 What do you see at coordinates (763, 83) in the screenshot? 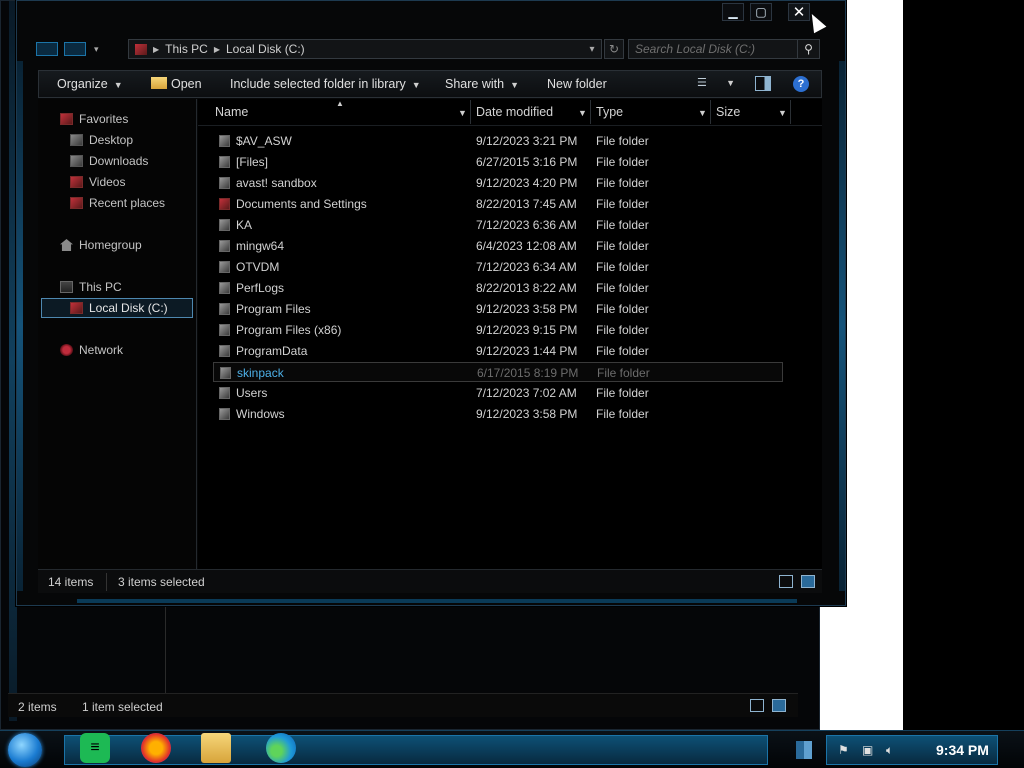
I see `preview-pane-icon` at bounding box center [763, 83].